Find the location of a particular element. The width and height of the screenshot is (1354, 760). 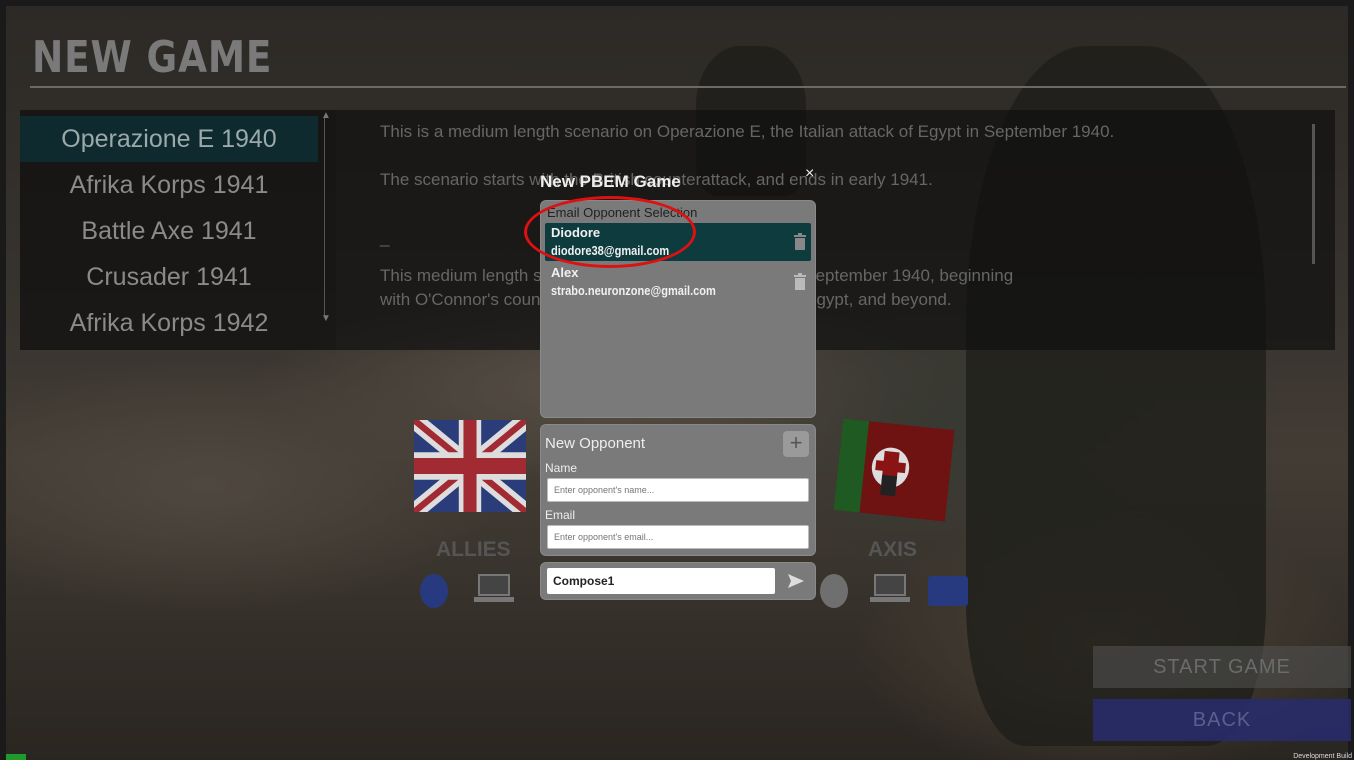

new-opponent-panel: New Opponent + Name Email is located at coordinates (678, 490).